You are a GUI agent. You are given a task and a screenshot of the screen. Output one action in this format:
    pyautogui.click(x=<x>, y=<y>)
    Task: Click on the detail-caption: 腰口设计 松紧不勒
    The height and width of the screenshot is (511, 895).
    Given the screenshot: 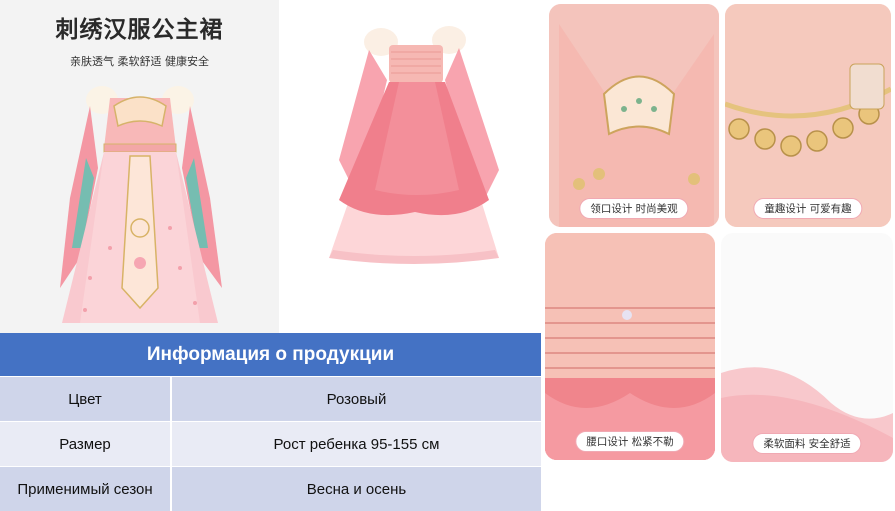 What is the action you would take?
    pyautogui.click(x=629, y=441)
    